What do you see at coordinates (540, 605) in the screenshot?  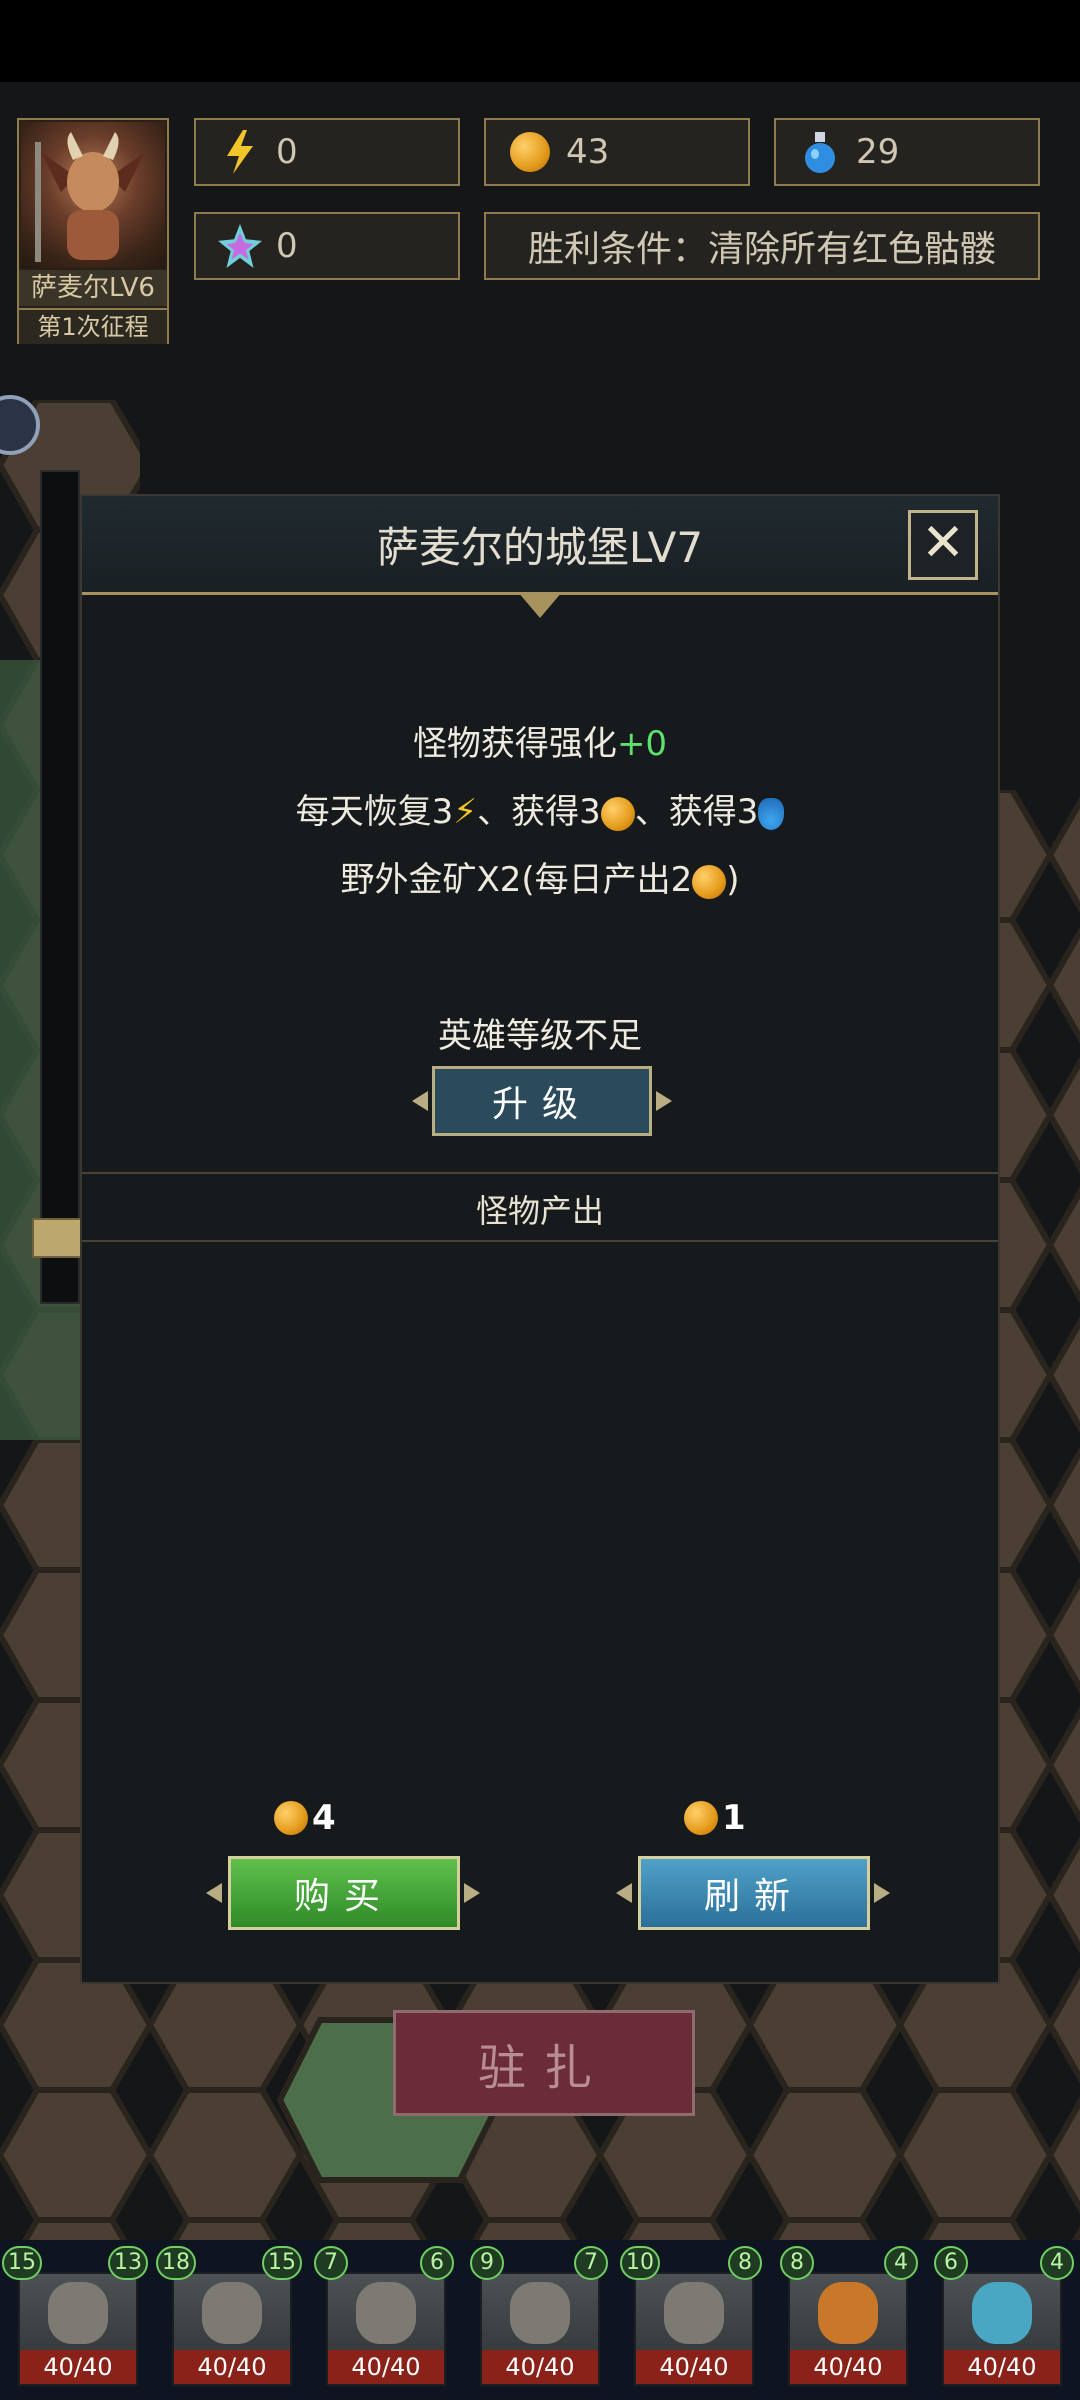 I see `header-notch-ornament` at bounding box center [540, 605].